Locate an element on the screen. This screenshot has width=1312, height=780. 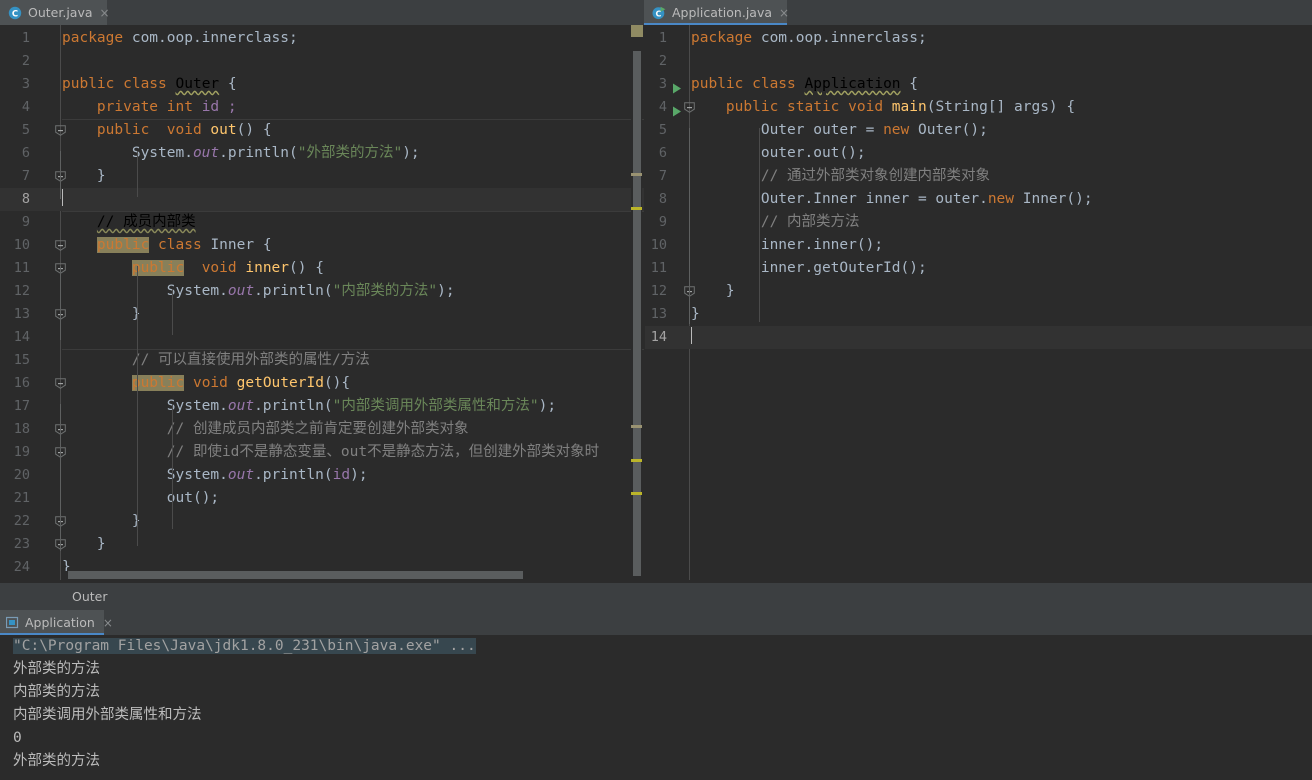
vertical-scrollbar-thumb is located at coordinates (637, 313).